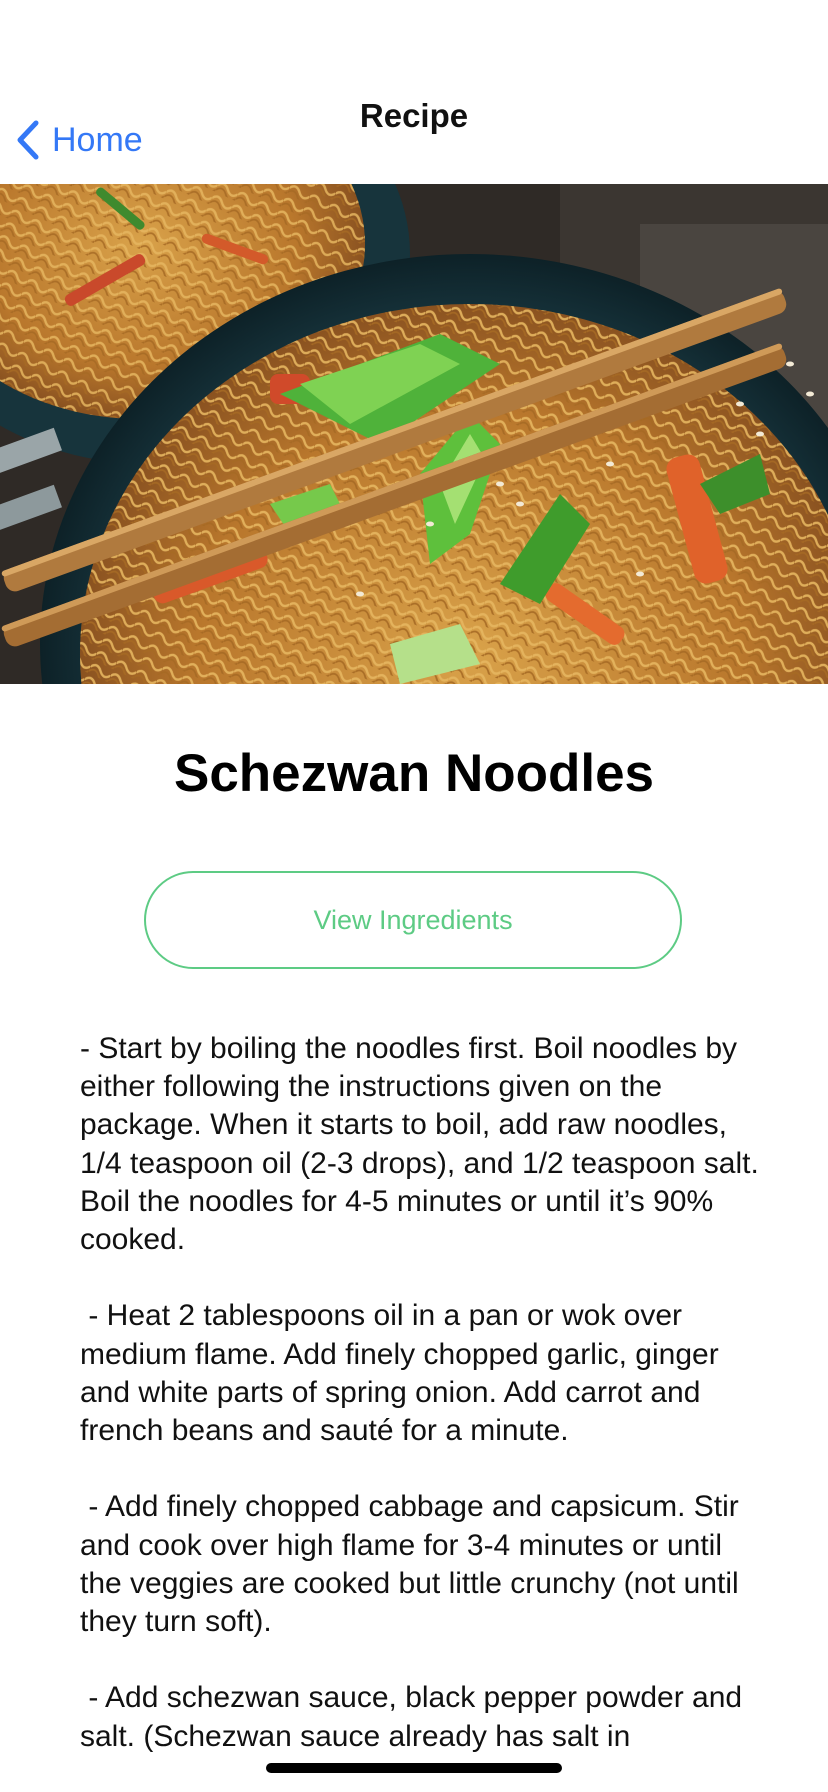 Image resolution: width=828 pixels, height=1792 pixels. I want to click on view-ingredients-button: View Ingredients, so click(413, 920).